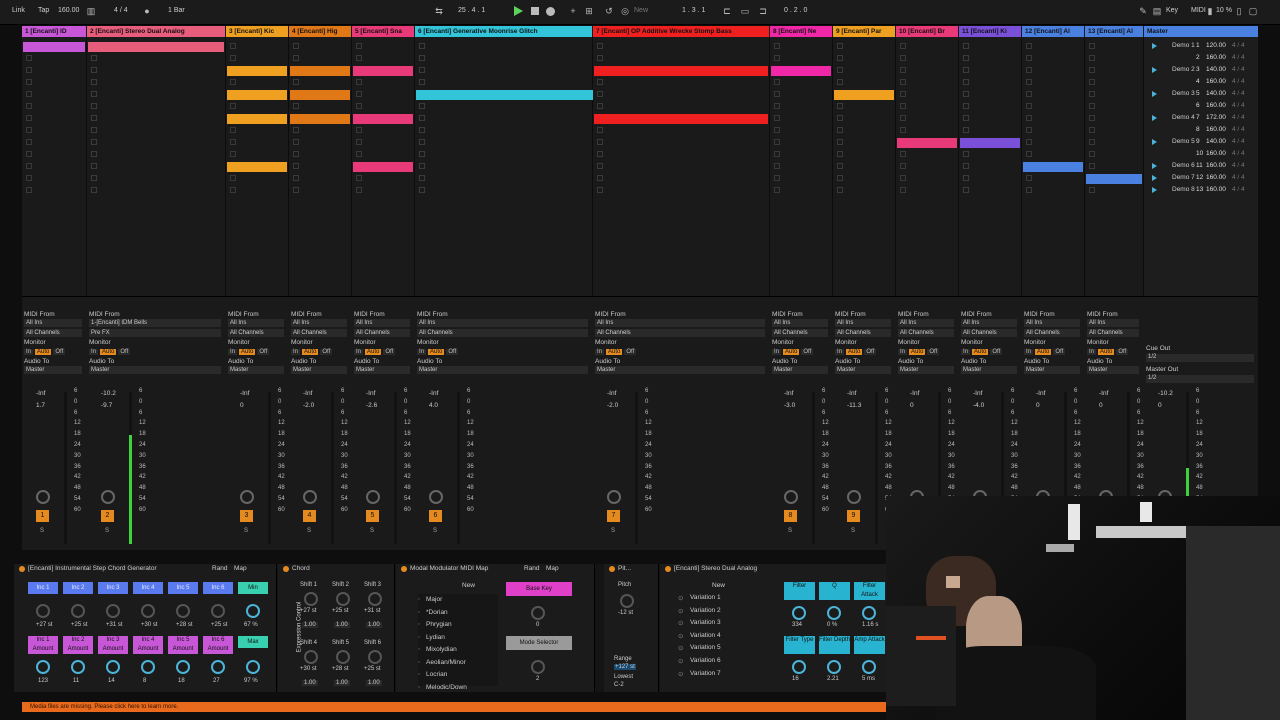 This screenshot has height=720, width=1280. What do you see at coordinates (218, 611) in the screenshot?
I see `inc-knob` at bounding box center [218, 611].